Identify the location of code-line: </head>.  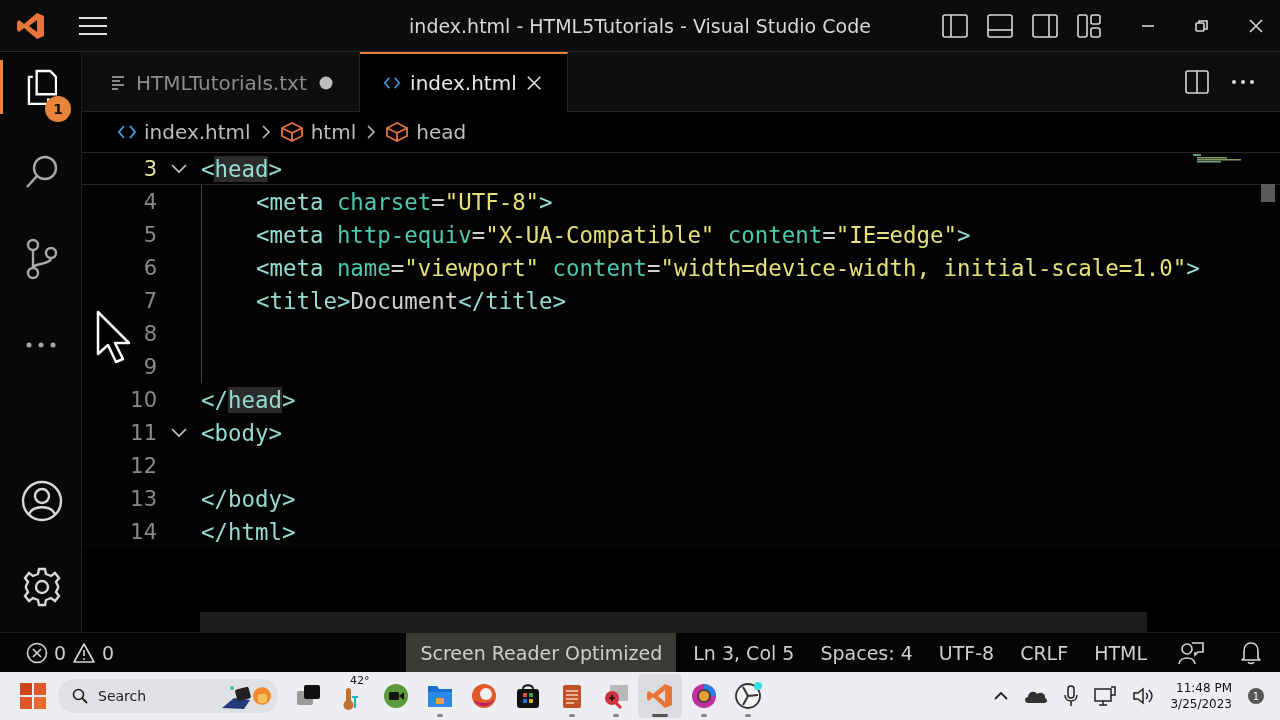
(248, 399).